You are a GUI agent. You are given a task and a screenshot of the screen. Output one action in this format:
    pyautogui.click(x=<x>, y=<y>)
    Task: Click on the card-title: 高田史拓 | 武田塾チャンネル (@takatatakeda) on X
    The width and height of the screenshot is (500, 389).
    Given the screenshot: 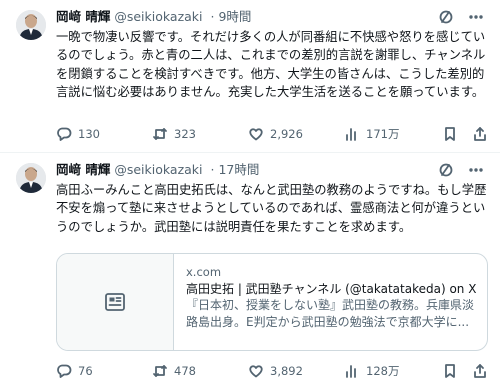 What is the action you would take?
    pyautogui.click(x=331, y=288)
    